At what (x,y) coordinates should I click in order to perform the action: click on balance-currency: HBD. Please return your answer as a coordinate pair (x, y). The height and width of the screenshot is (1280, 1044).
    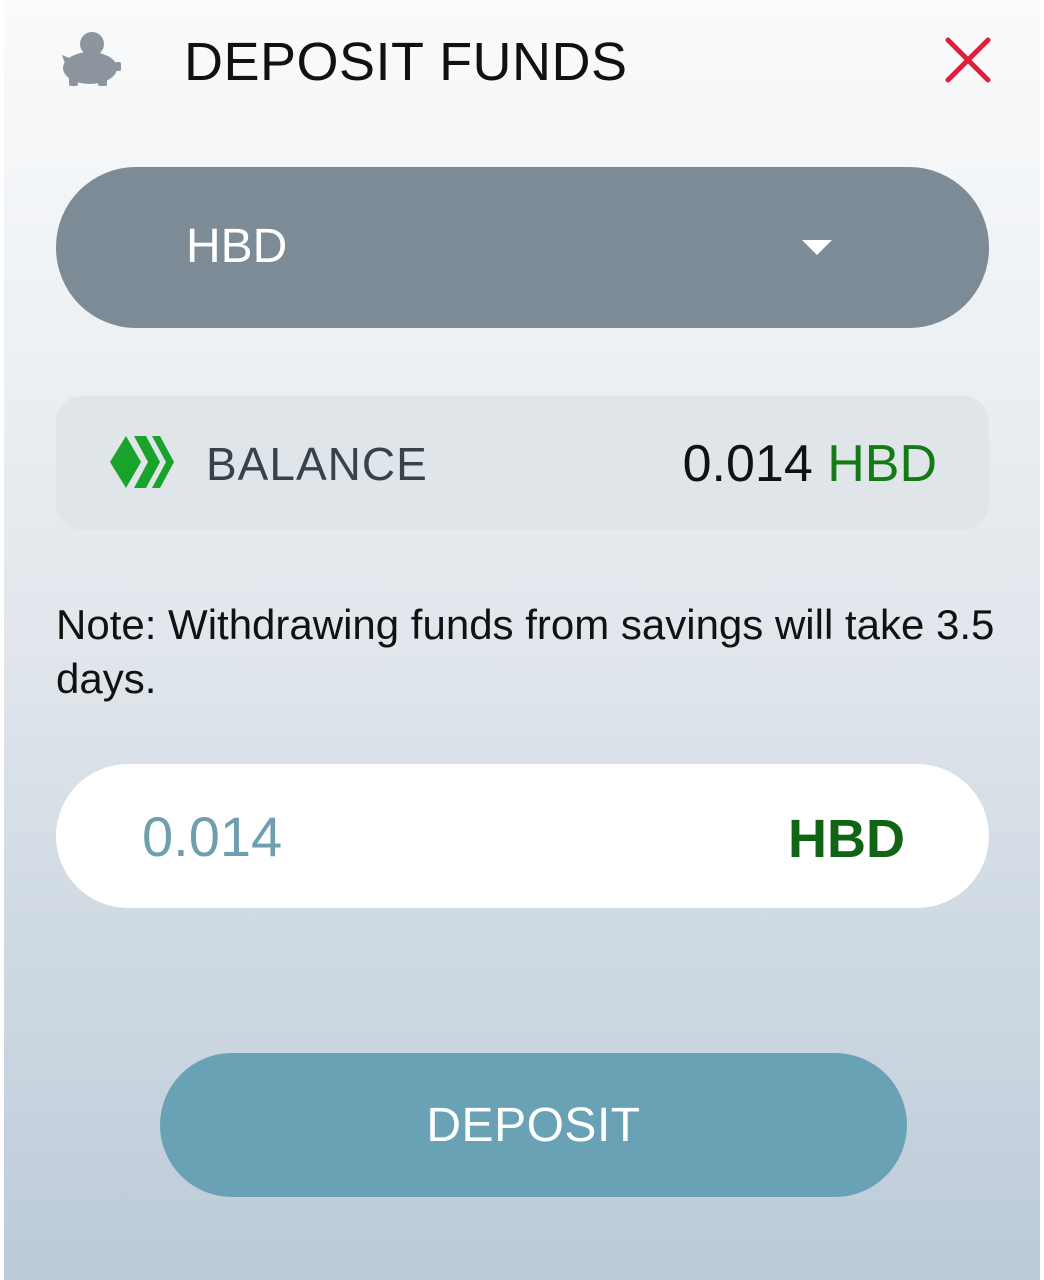
    Looking at the image, I should click on (882, 464).